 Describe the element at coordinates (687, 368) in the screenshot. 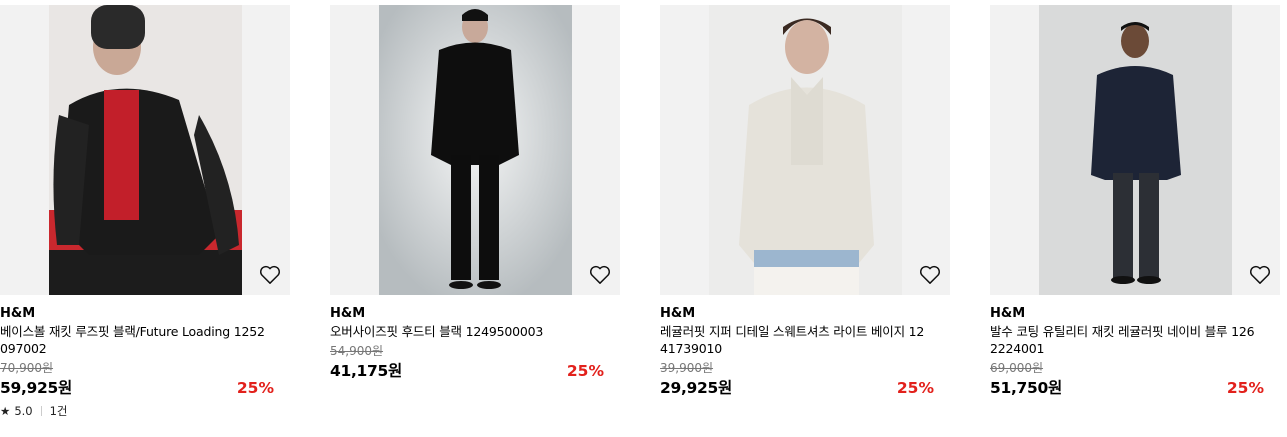

I see `original-price: 39,900원` at that location.